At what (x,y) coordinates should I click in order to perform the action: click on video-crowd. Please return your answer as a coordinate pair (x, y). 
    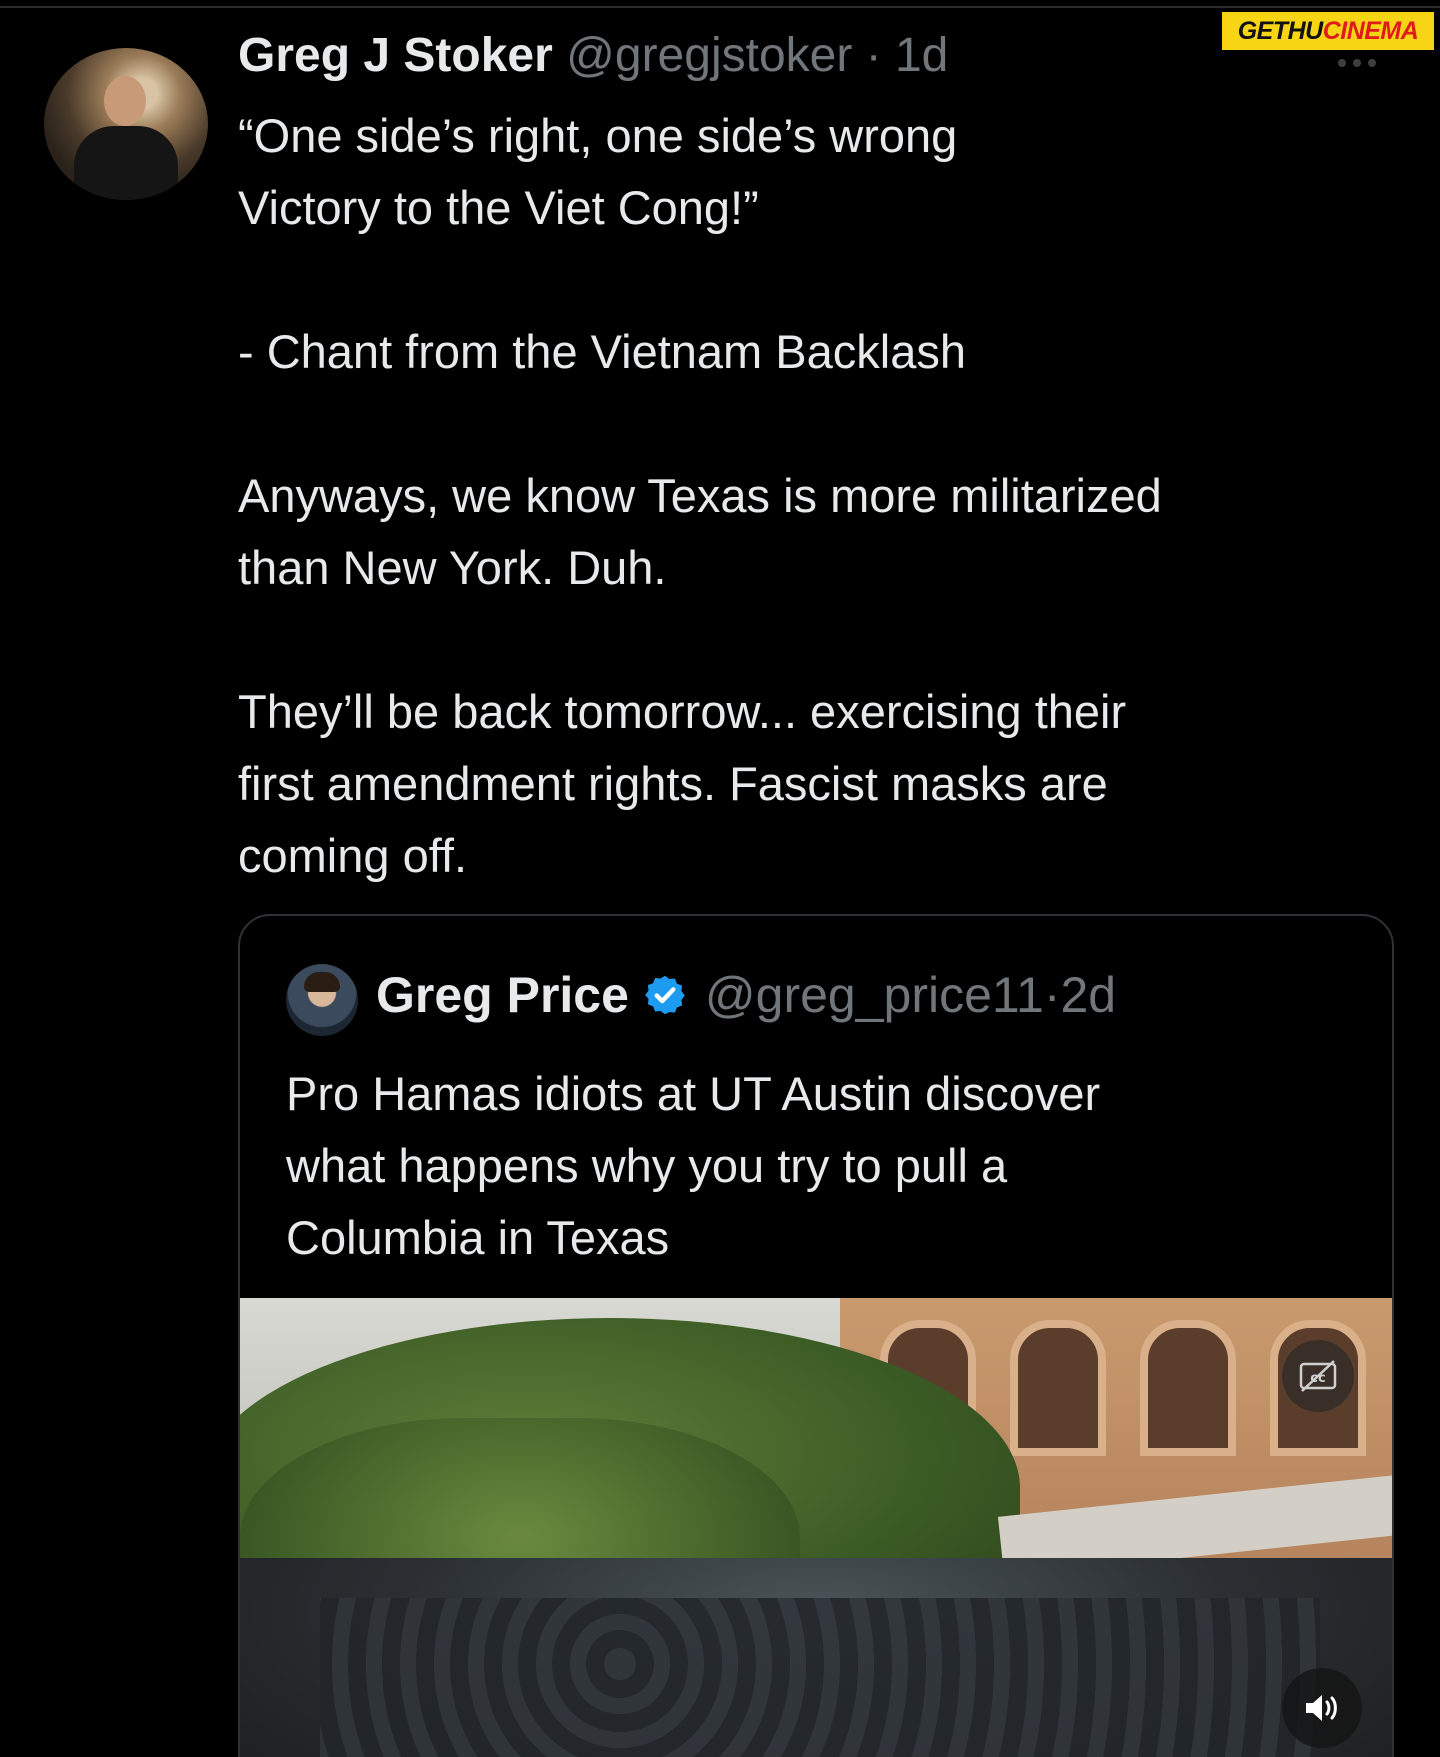
    Looking at the image, I should click on (820, 1677).